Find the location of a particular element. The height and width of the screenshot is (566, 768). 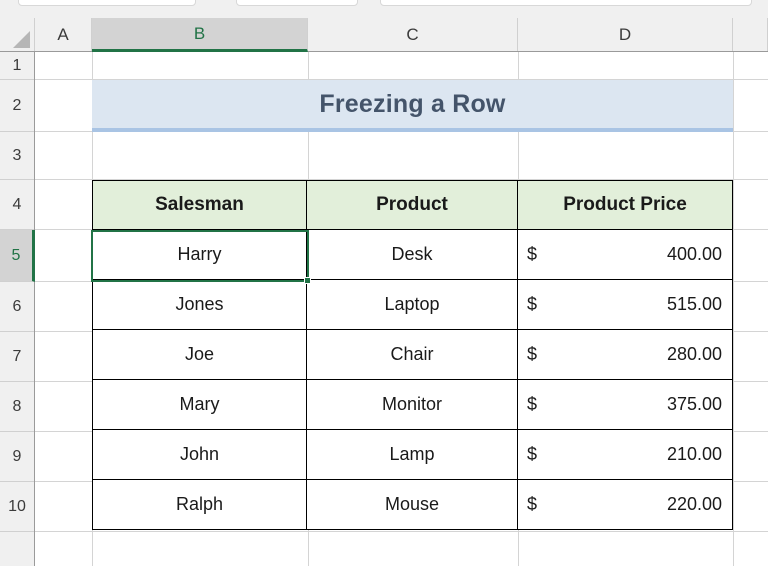

title-banner-cell: Freezing a Row is located at coordinates (412, 106).